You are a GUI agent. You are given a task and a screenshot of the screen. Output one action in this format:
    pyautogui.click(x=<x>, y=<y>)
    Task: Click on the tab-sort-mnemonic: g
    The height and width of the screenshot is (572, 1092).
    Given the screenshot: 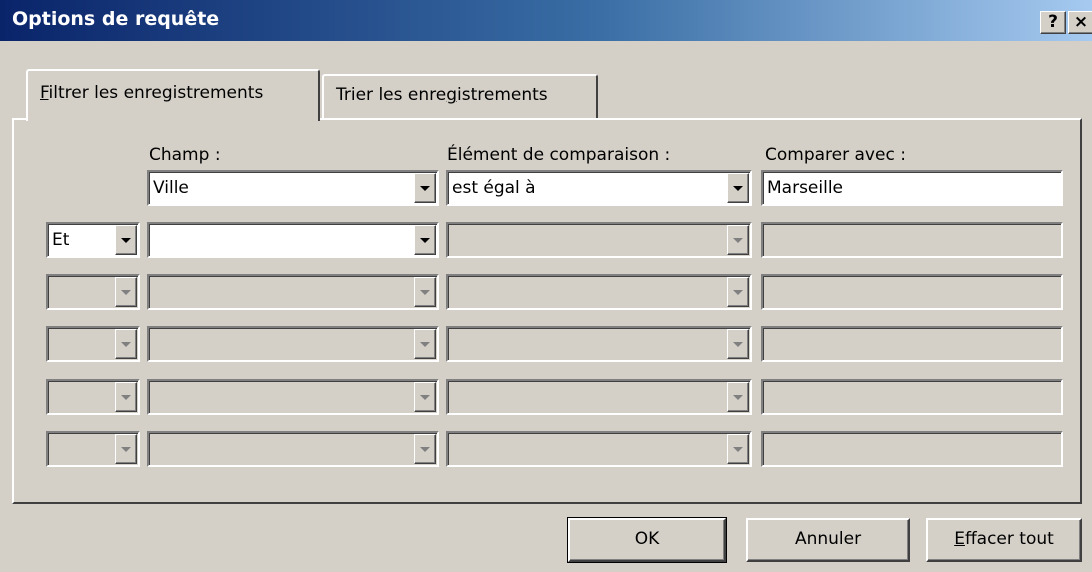 What is the action you would take?
    pyautogui.click(x=451, y=95)
    